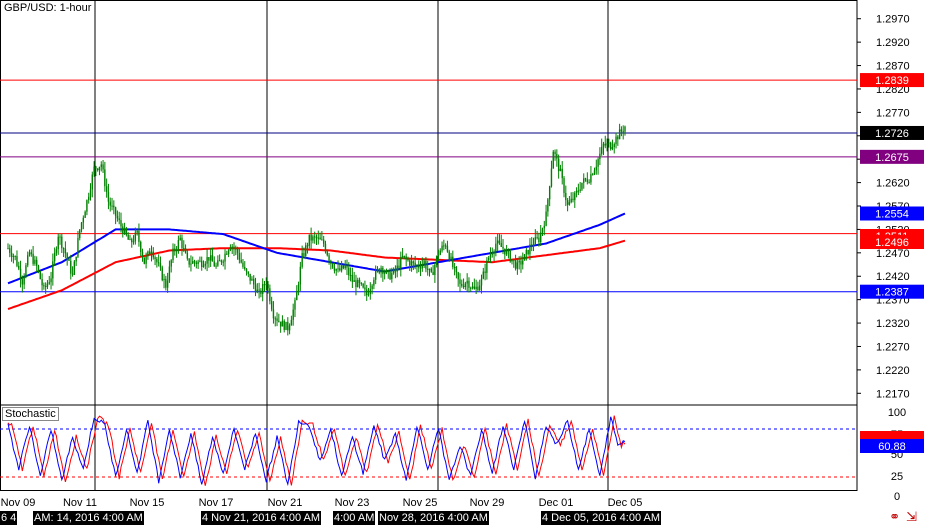 Image resolution: width=925 pixels, height=525 pixels. I want to click on x-tick-label-0: Nov 09, so click(18, 503).